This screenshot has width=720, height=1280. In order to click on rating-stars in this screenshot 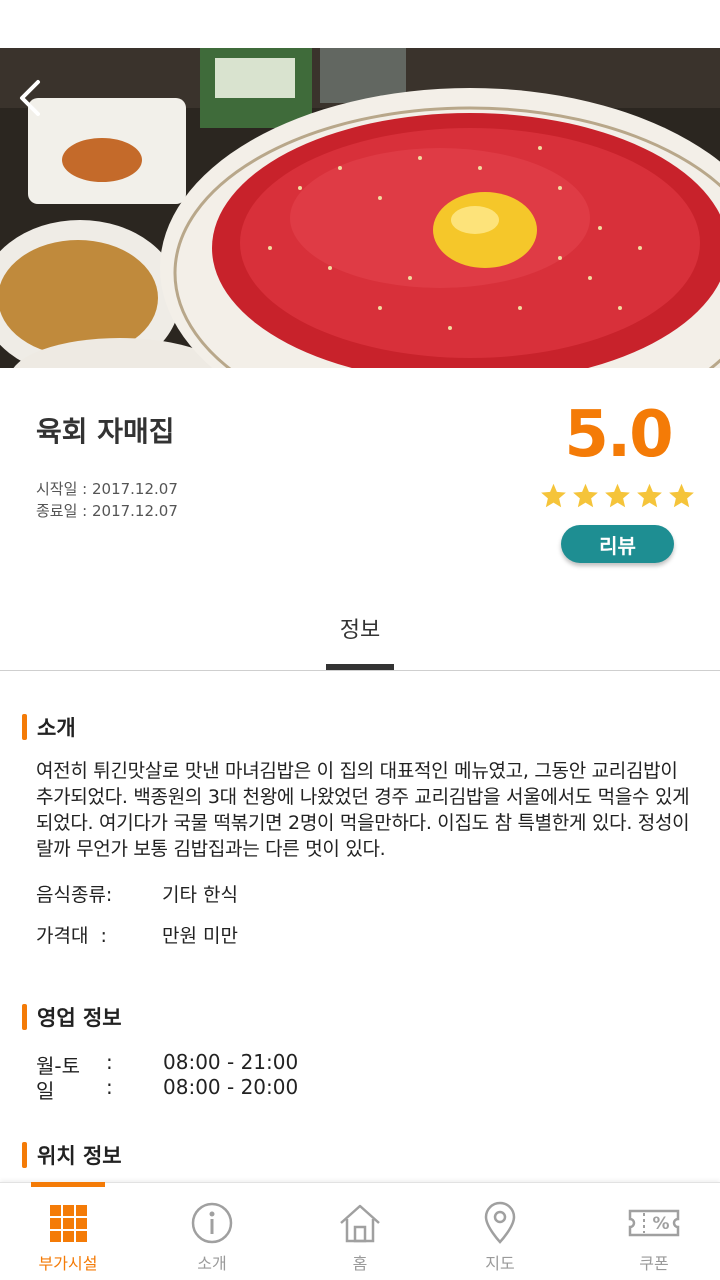, I will do `click(617, 495)`.